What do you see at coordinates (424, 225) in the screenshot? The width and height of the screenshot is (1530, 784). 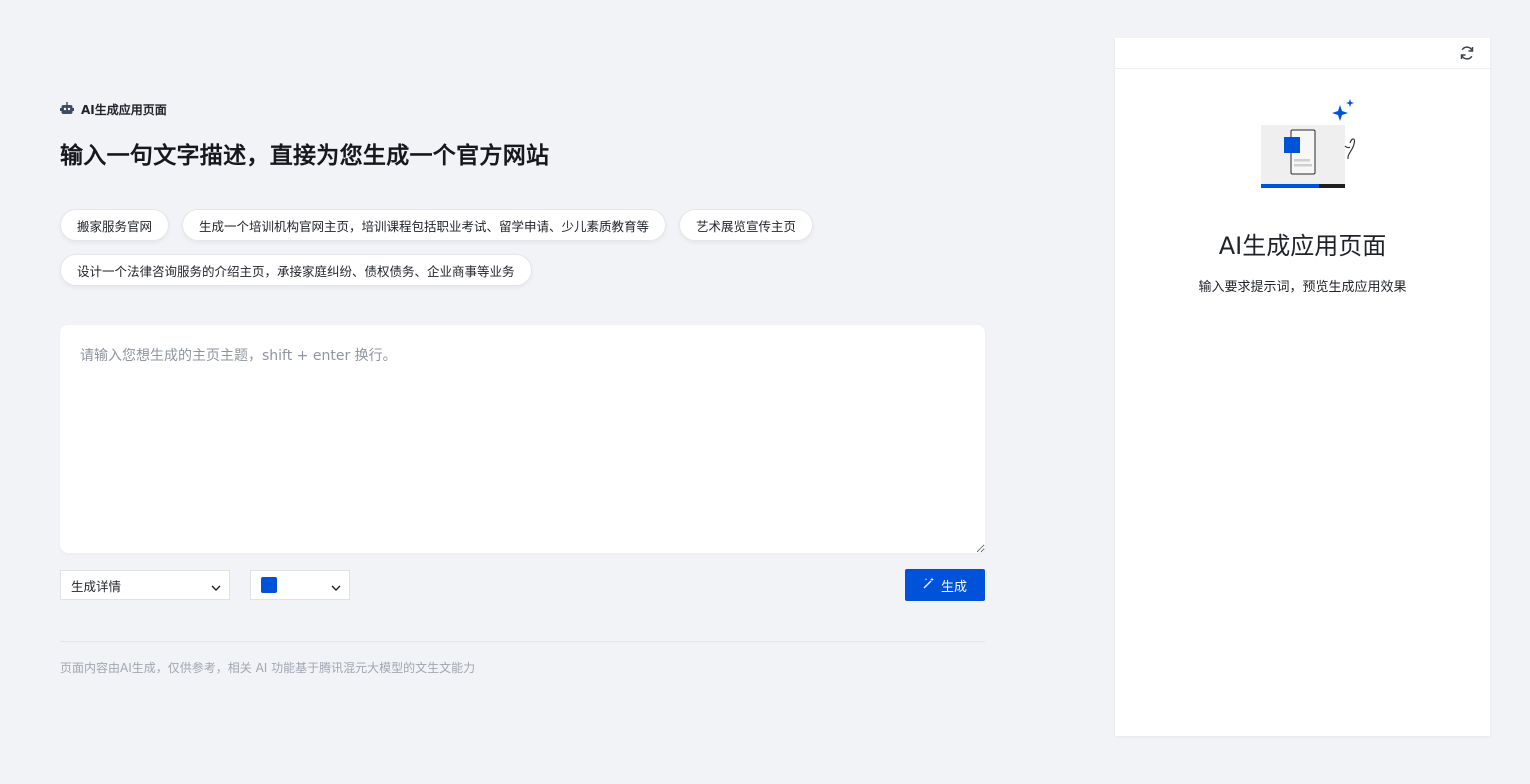 I see `suggestion-chip: 生成一个培训机构官网主页，培训课程包括职业考试、留学申请、少儿素质教育等` at bounding box center [424, 225].